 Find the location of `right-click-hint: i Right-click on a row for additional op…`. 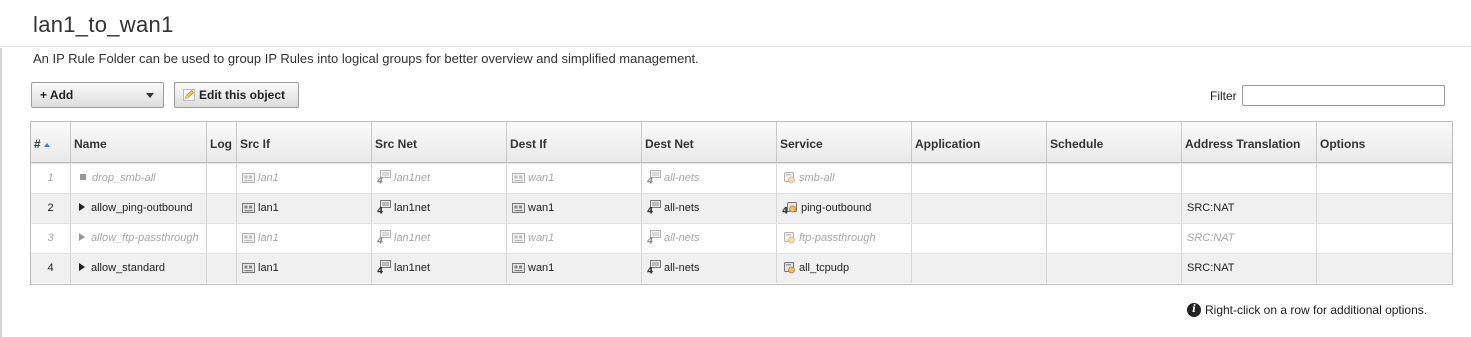

right-click-hint: i Right-click on a row for additional op… is located at coordinates (1307, 310).